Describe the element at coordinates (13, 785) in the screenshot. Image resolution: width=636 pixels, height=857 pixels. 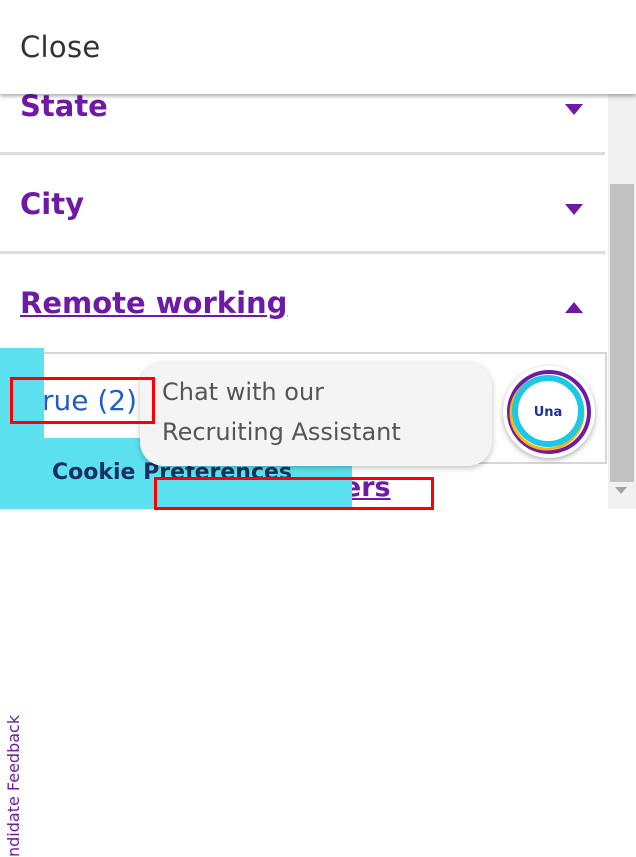
I see `candidate-feedback-label: ndidate Feedback` at that location.